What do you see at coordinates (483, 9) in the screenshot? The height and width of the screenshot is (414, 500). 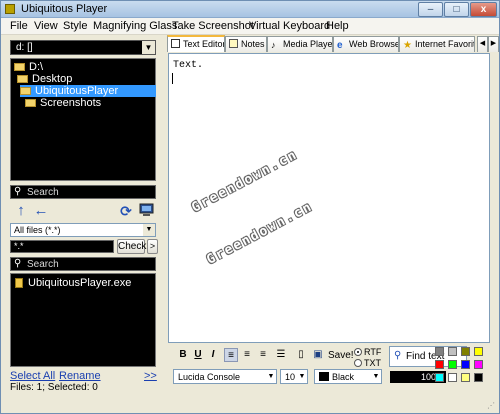 I see `close-button: x` at bounding box center [483, 9].